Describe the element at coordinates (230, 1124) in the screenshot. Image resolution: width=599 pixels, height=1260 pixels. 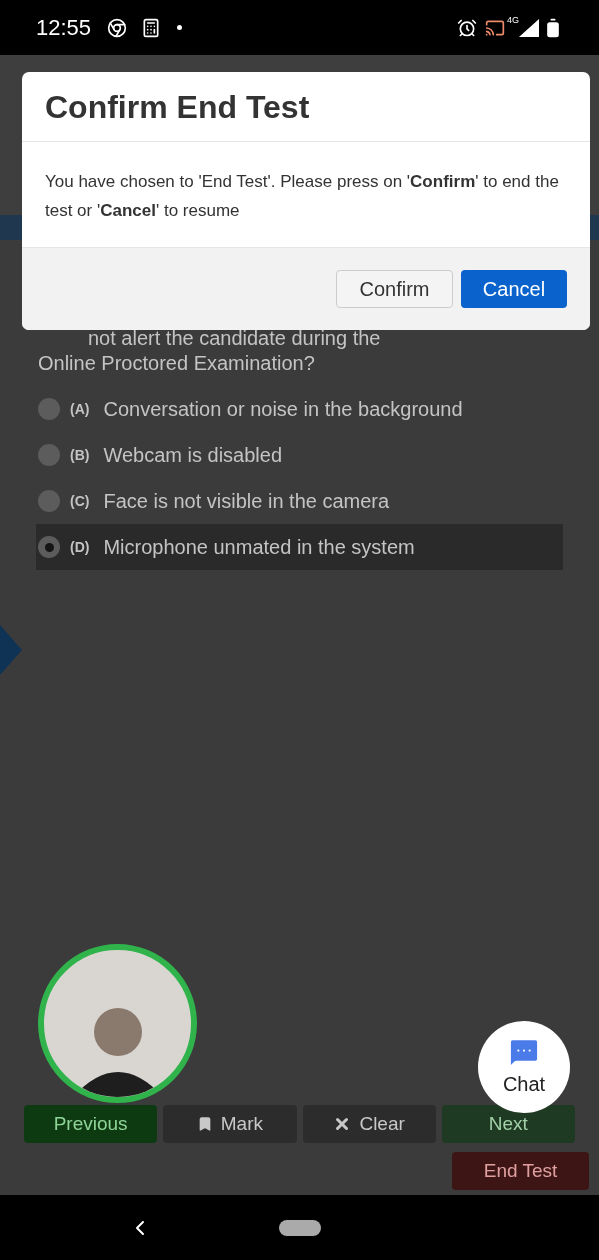
I see `nav-button: Mark` at that location.